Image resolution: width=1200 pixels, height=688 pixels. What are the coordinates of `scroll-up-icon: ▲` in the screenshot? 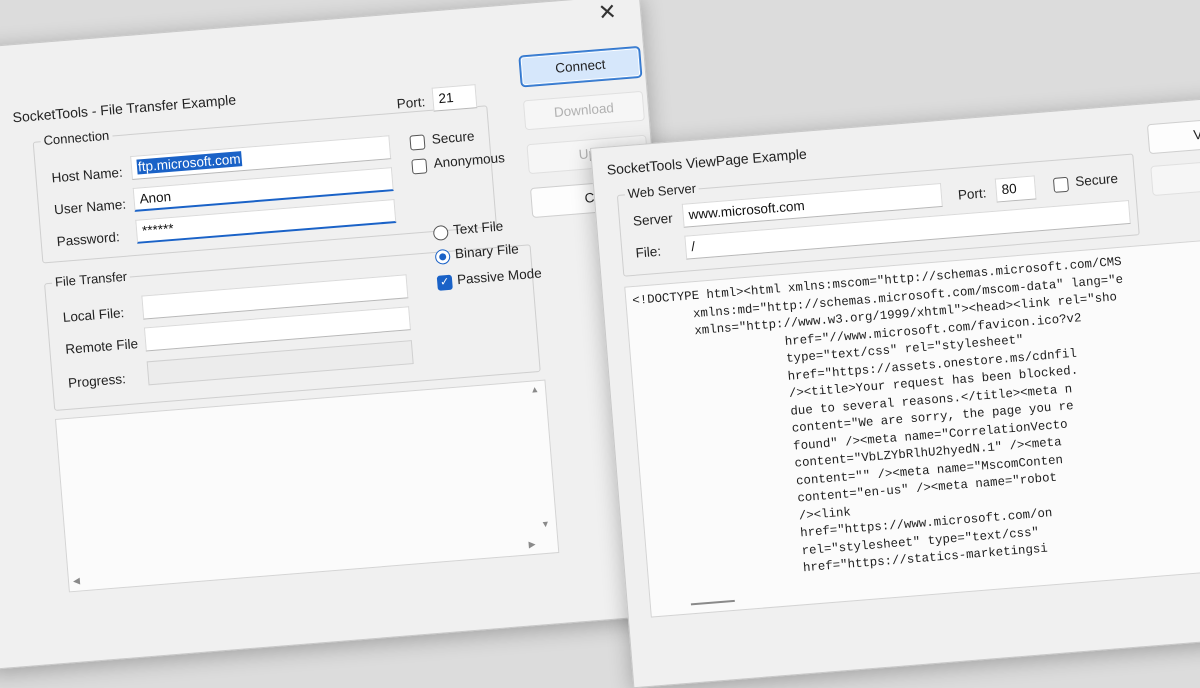 It's located at (535, 389).